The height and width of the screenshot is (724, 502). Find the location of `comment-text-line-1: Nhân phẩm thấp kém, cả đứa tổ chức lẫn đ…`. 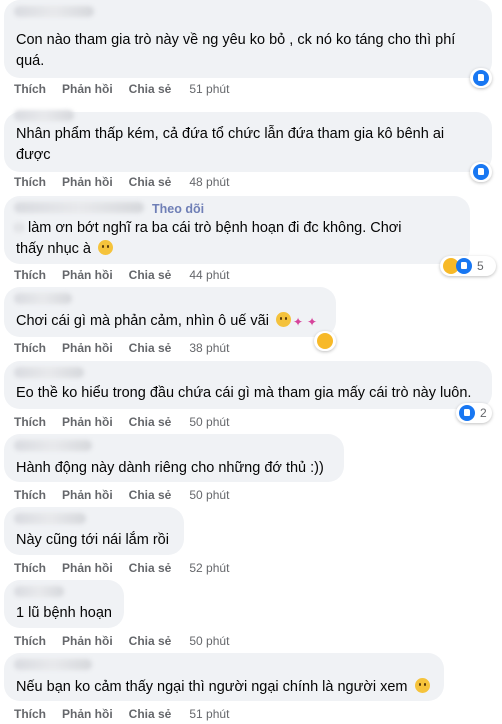

comment-text-line-1: Nhân phẩm thấp kém, cả đứa tổ chức lẫn đ… is located at coordinates (230, 134).